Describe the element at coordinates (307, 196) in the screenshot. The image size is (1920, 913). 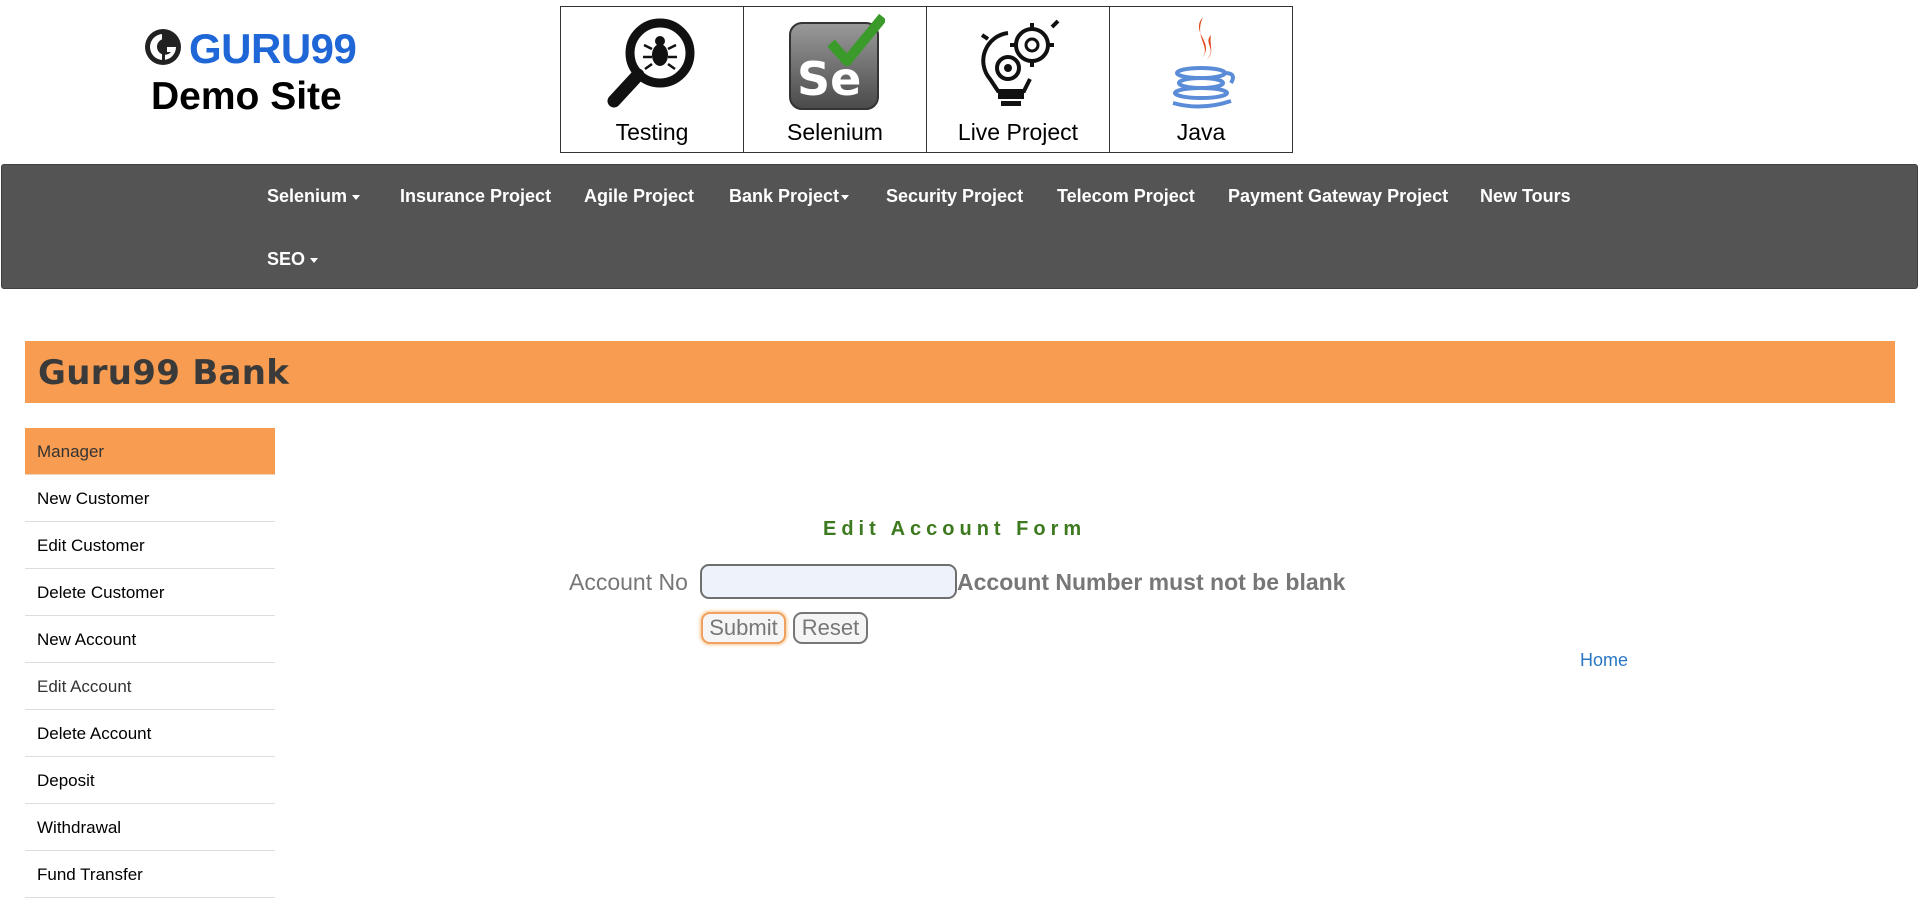
I see `nav-label: Selenium` at that location.